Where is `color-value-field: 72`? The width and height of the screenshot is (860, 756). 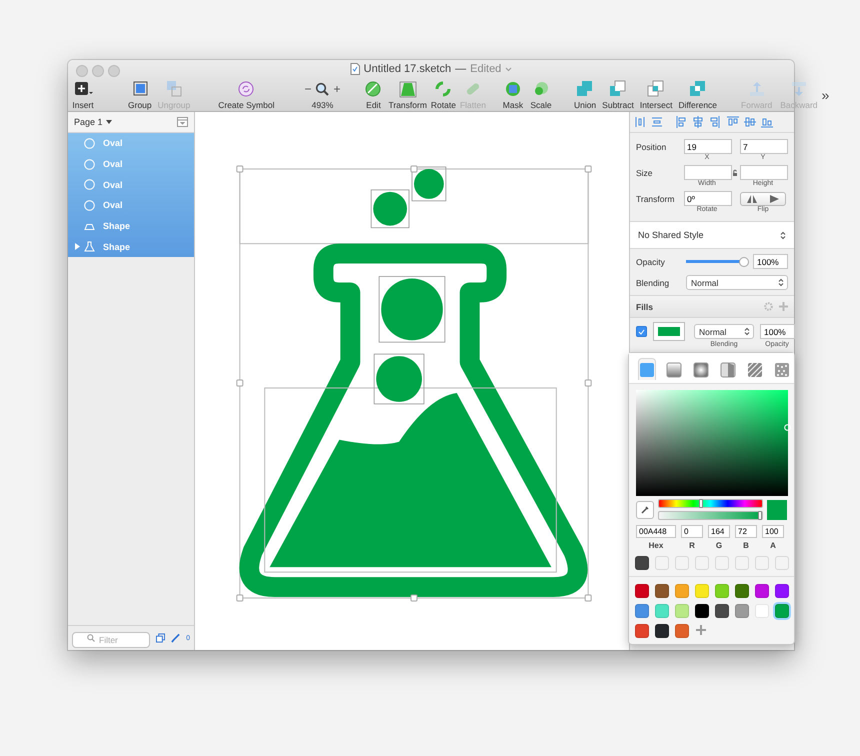 color-value-field: 72 is located at coordinates (746, 531).